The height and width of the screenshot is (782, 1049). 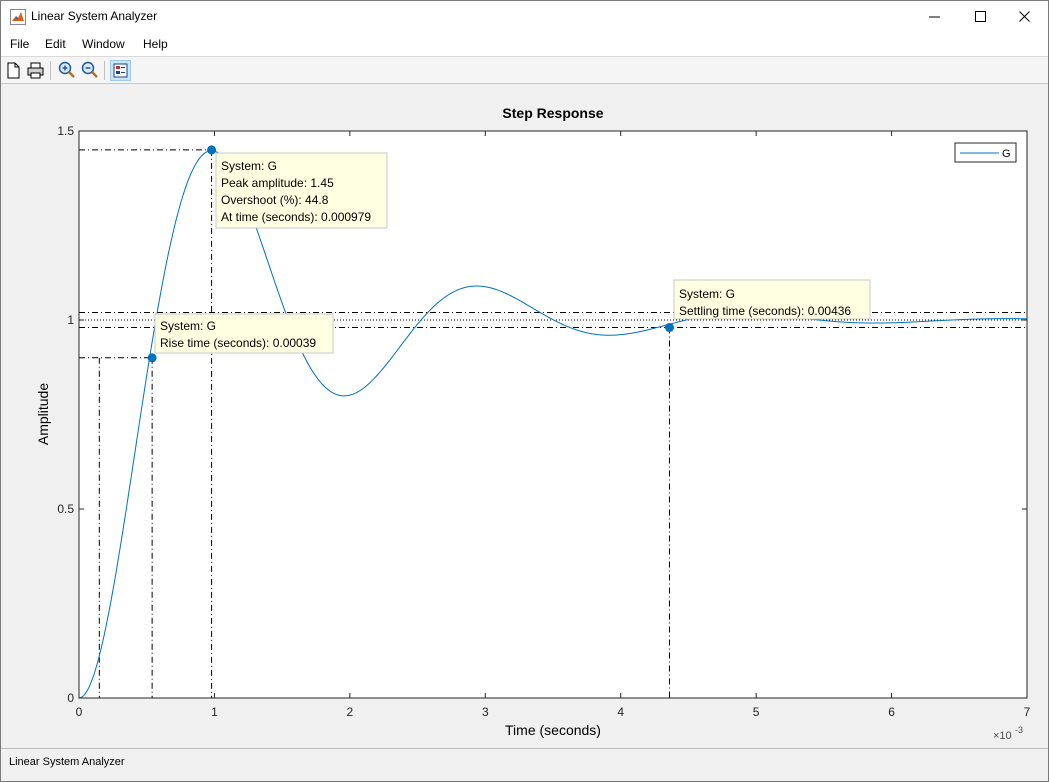 I want to click on x-tick-label: 2, so click(x=350, y=712).